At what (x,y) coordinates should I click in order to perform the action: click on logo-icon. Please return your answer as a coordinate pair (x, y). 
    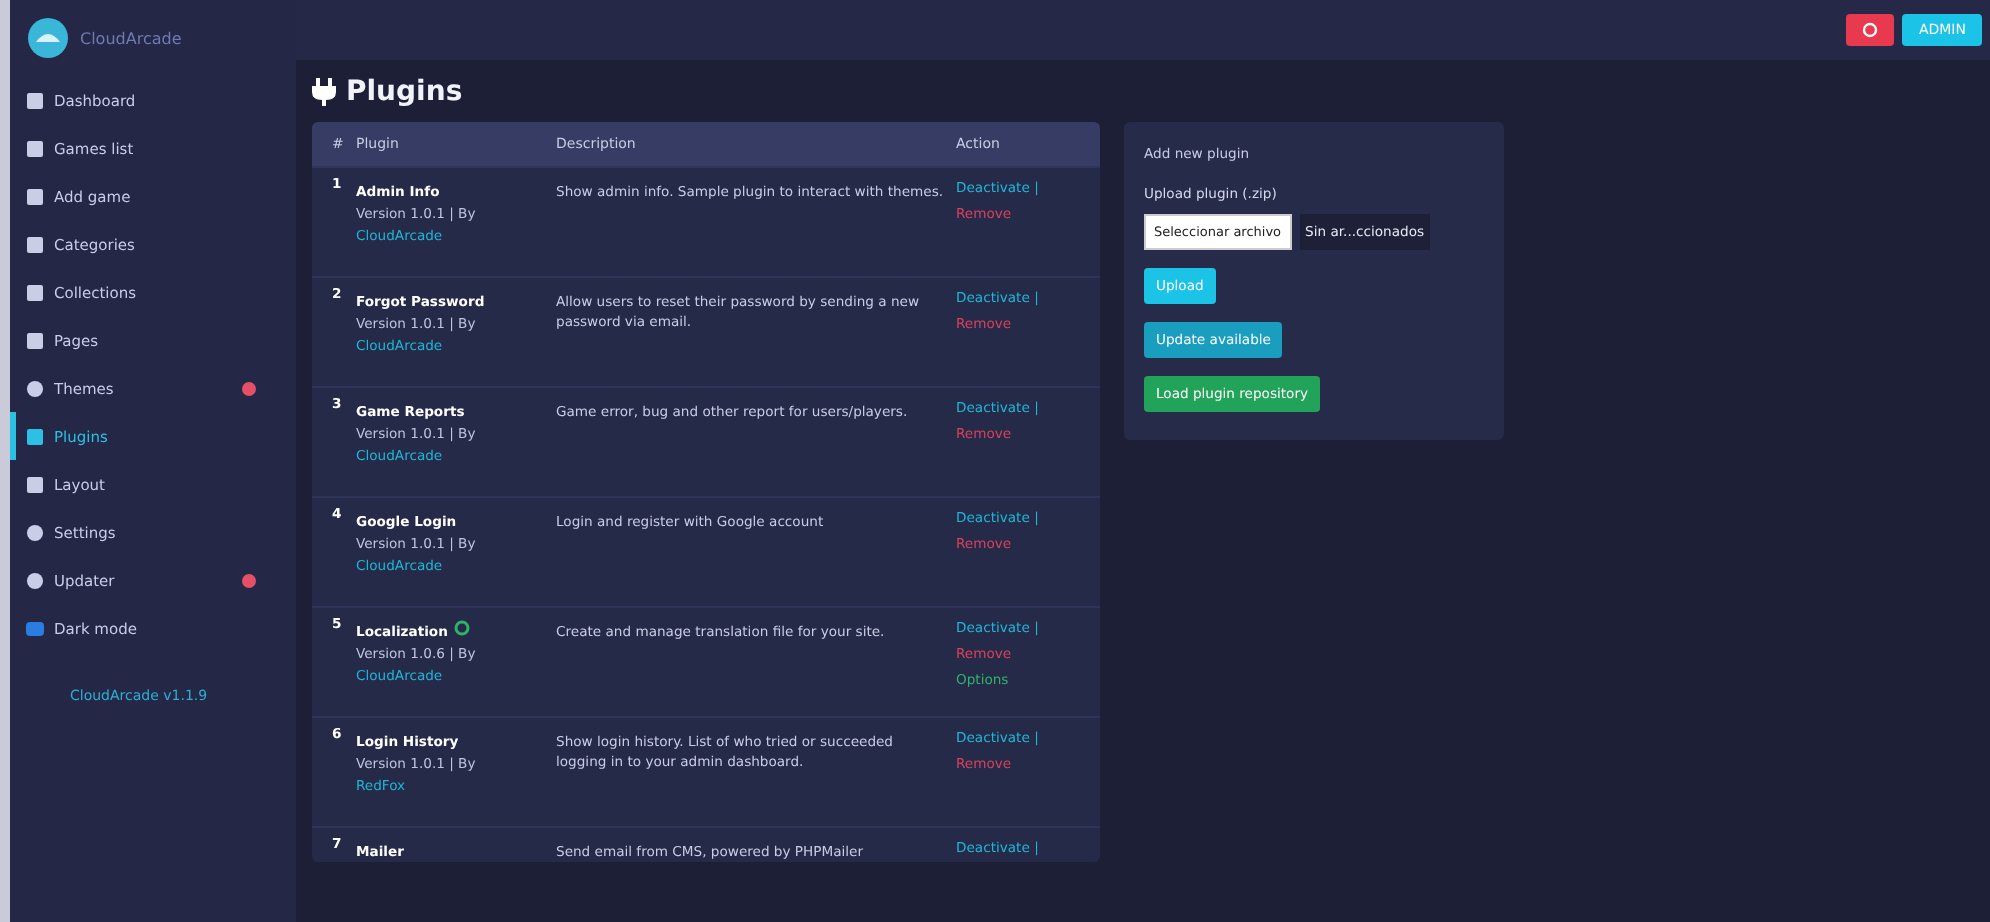
    Looking at the image, I should click on (48, 38).